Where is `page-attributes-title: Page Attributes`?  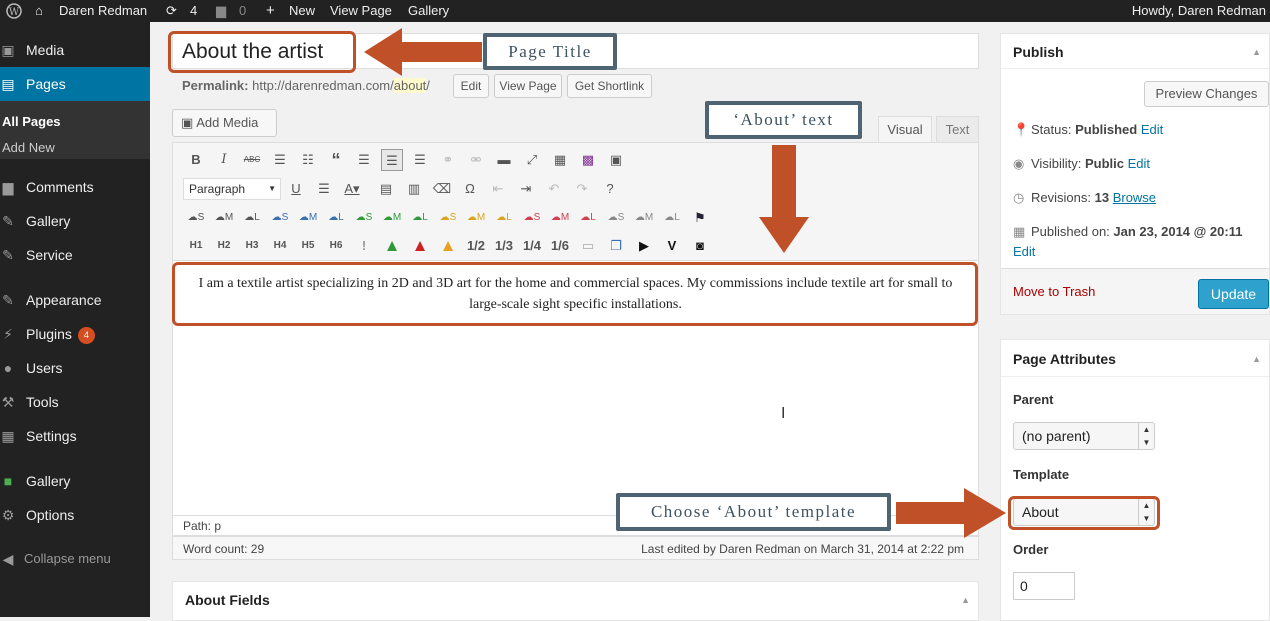
page-attributes-title: Page Attributes is located at coordinates (1064, 359).